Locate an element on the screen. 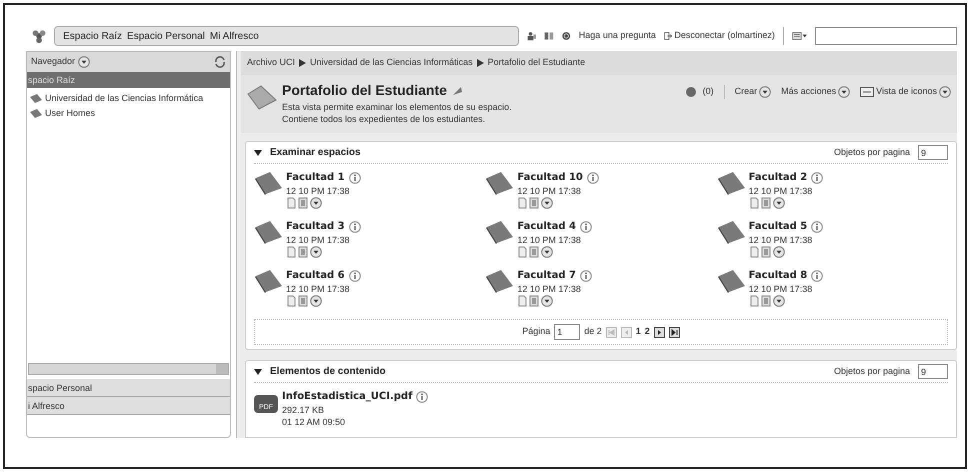  top-nav-link: Espacio Personal is located at coordinates (166, 36).